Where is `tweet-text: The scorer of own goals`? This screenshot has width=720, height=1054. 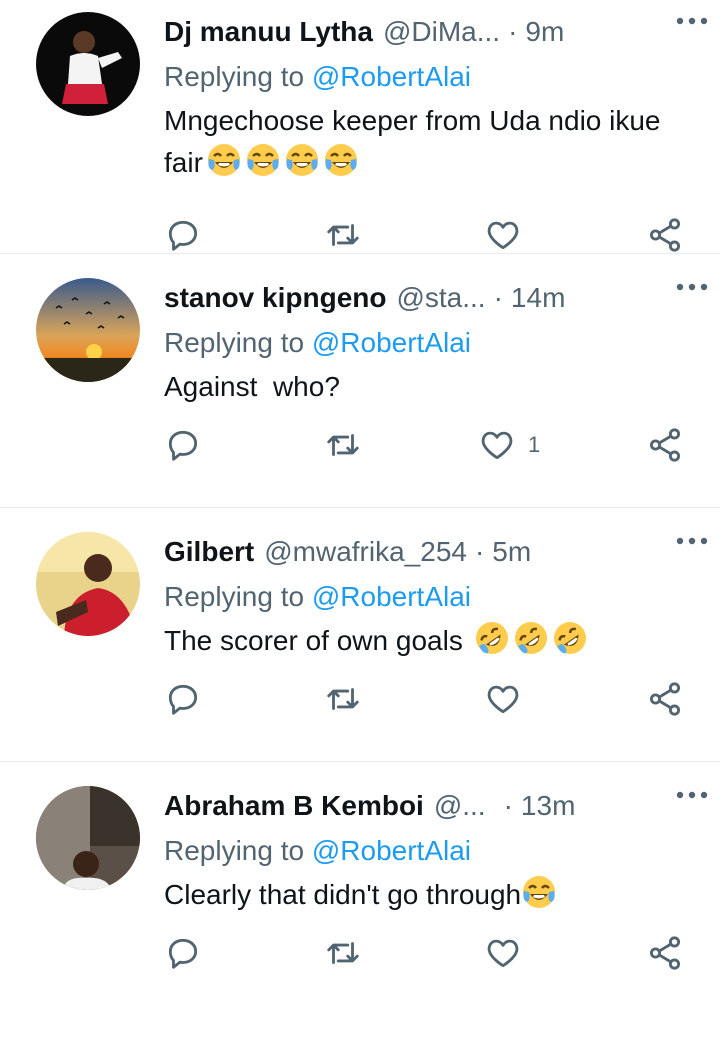
tweet-text: The scorer of own goals is located at coordinates (414, 641).